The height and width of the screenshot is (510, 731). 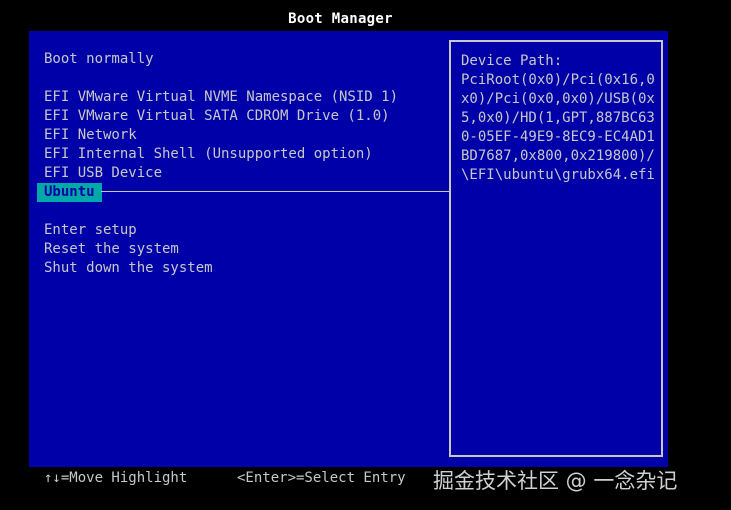 What do you see at coordinates (90, 135) in the screenshot?
I see `menu-item-efi-network: EFI Network` at bounding box center [90, 135].